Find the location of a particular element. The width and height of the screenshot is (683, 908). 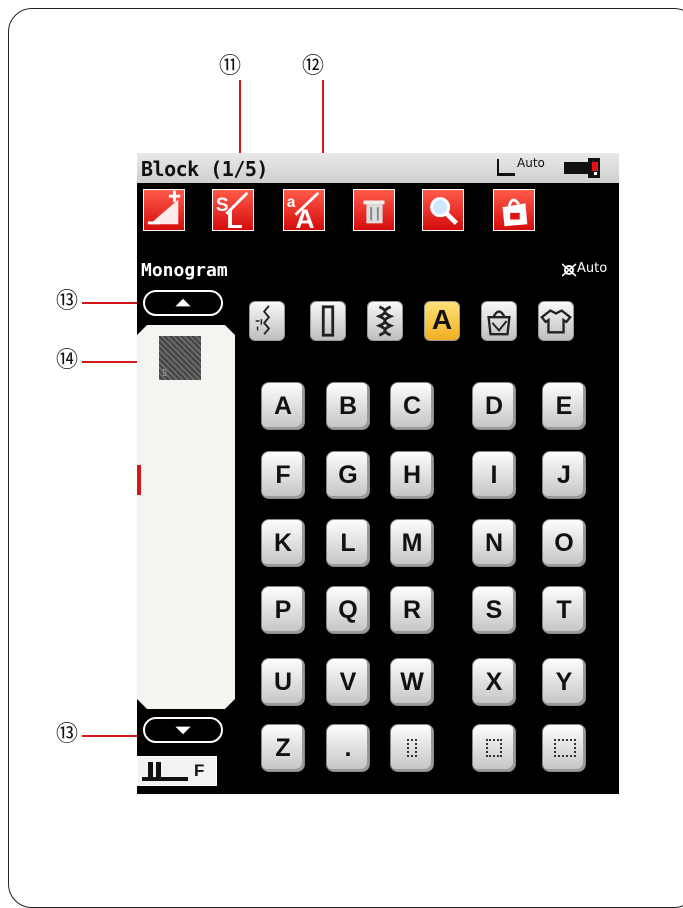

presser-foot-icon is located at coordinates (506, 167).